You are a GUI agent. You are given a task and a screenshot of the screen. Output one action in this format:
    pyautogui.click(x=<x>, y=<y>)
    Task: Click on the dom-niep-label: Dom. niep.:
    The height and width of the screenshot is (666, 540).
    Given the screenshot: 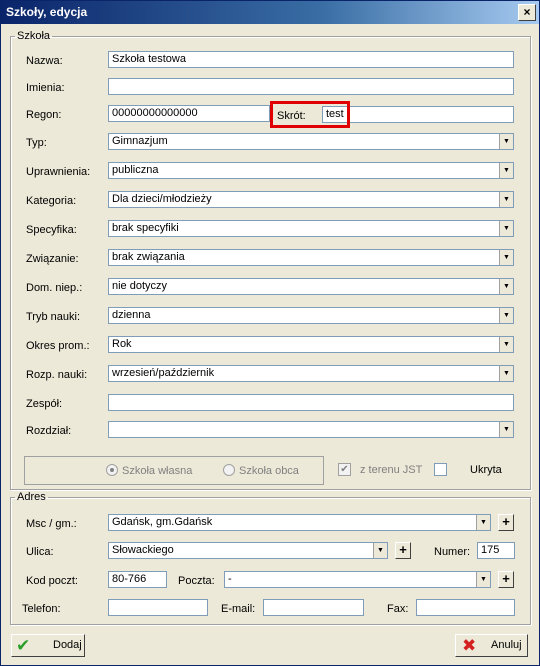 What is the action you would take?
    pyautogui.click(x=54, y=288)
    